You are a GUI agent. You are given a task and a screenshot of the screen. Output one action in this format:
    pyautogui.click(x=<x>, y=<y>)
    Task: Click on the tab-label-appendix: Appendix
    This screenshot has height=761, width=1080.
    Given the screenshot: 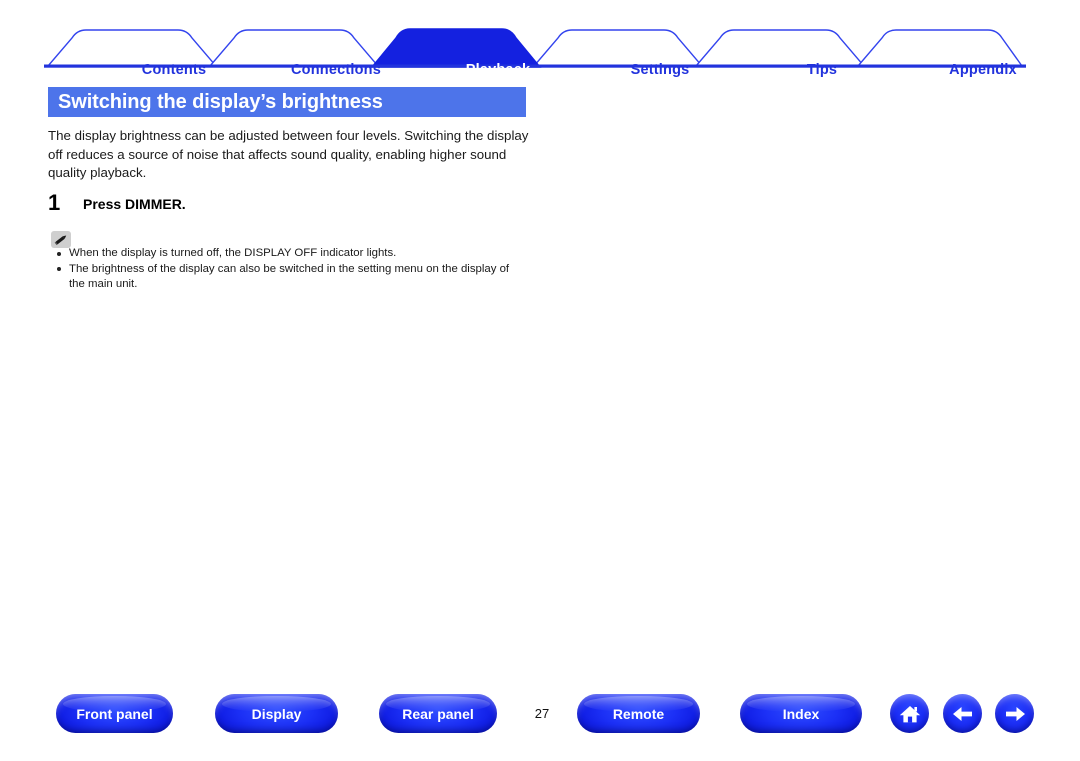 What is the action you would take?
    pyautogui.click(x=983, y=70)
    